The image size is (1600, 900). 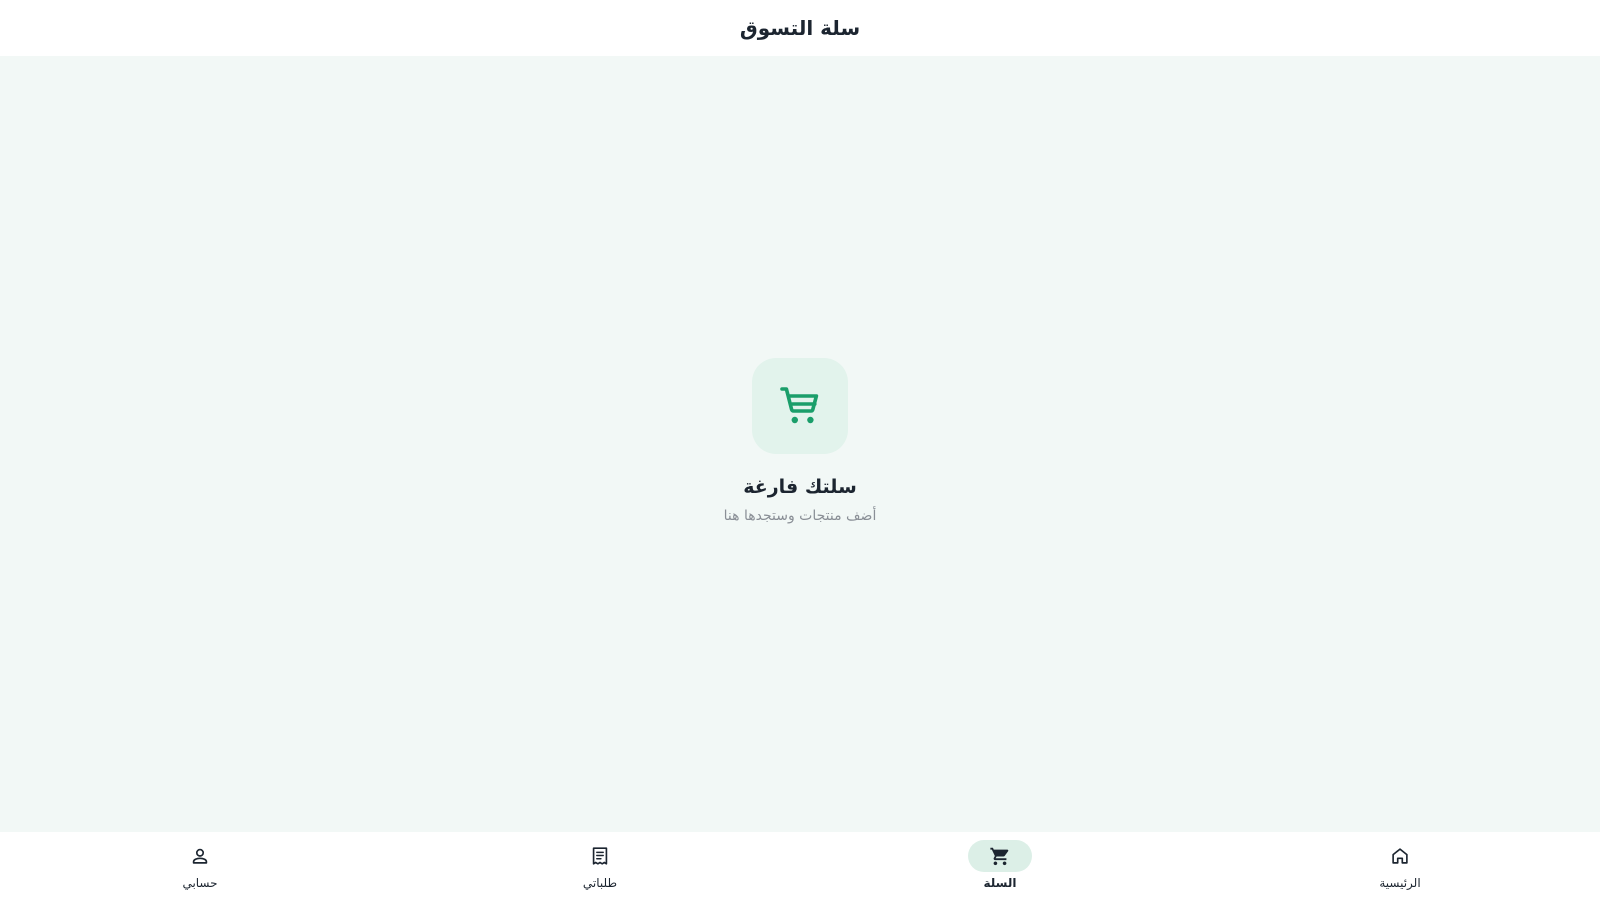 I want to click on receipt-icon, so click(x=600, y=856).